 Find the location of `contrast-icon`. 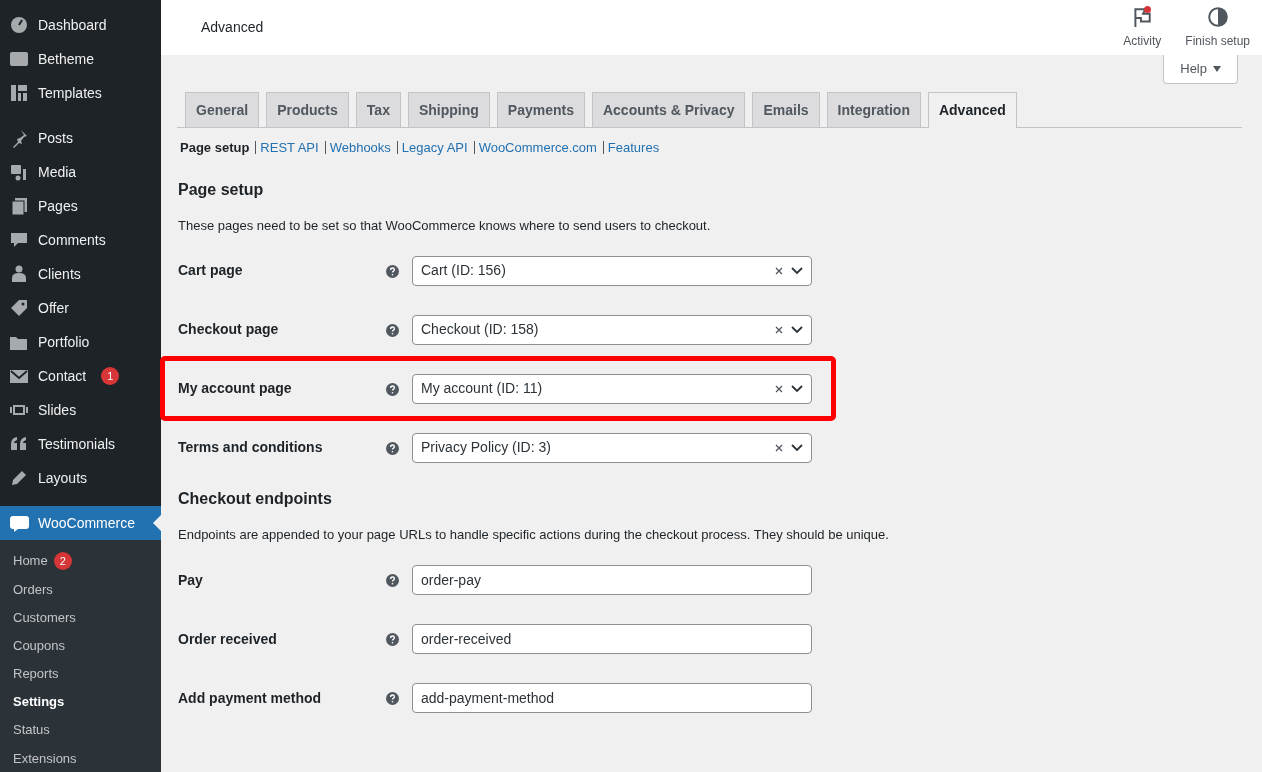

contrast-icon is located at coordinates (1217, 16).